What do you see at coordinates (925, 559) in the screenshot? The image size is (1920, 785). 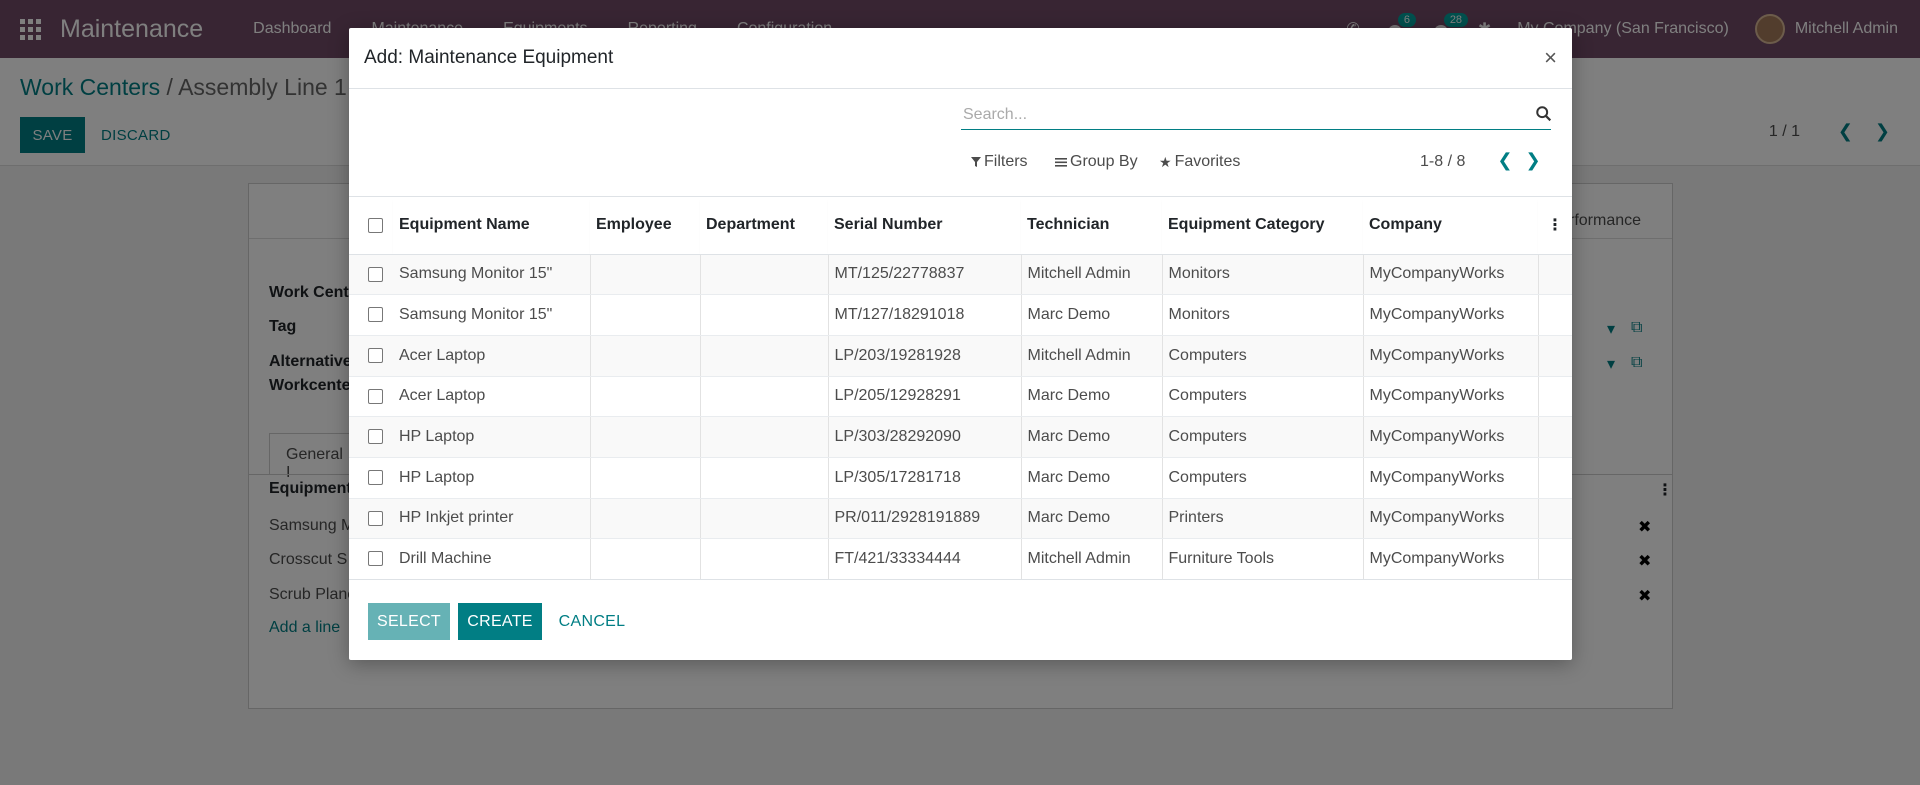 I see `cell-serial: FT/421/33334444` at bounding box center [925, 559].